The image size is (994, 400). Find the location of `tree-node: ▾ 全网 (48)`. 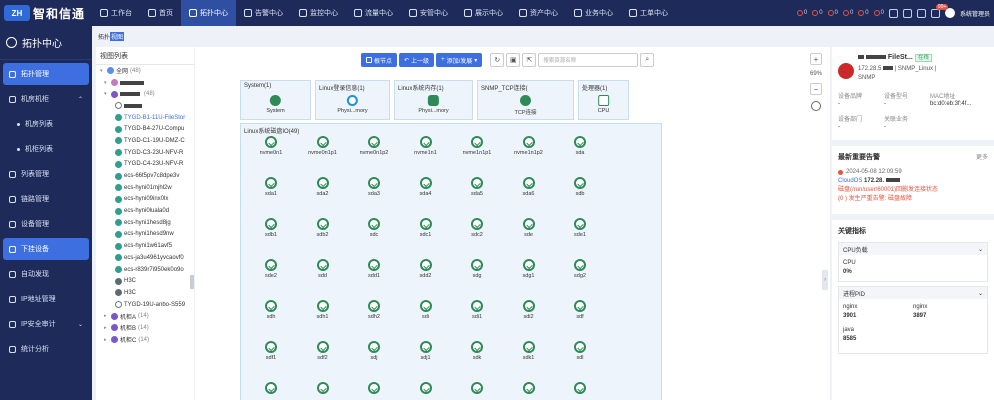

tree-node: ▾ 全网 (48) is located at coordinates (145, 71).